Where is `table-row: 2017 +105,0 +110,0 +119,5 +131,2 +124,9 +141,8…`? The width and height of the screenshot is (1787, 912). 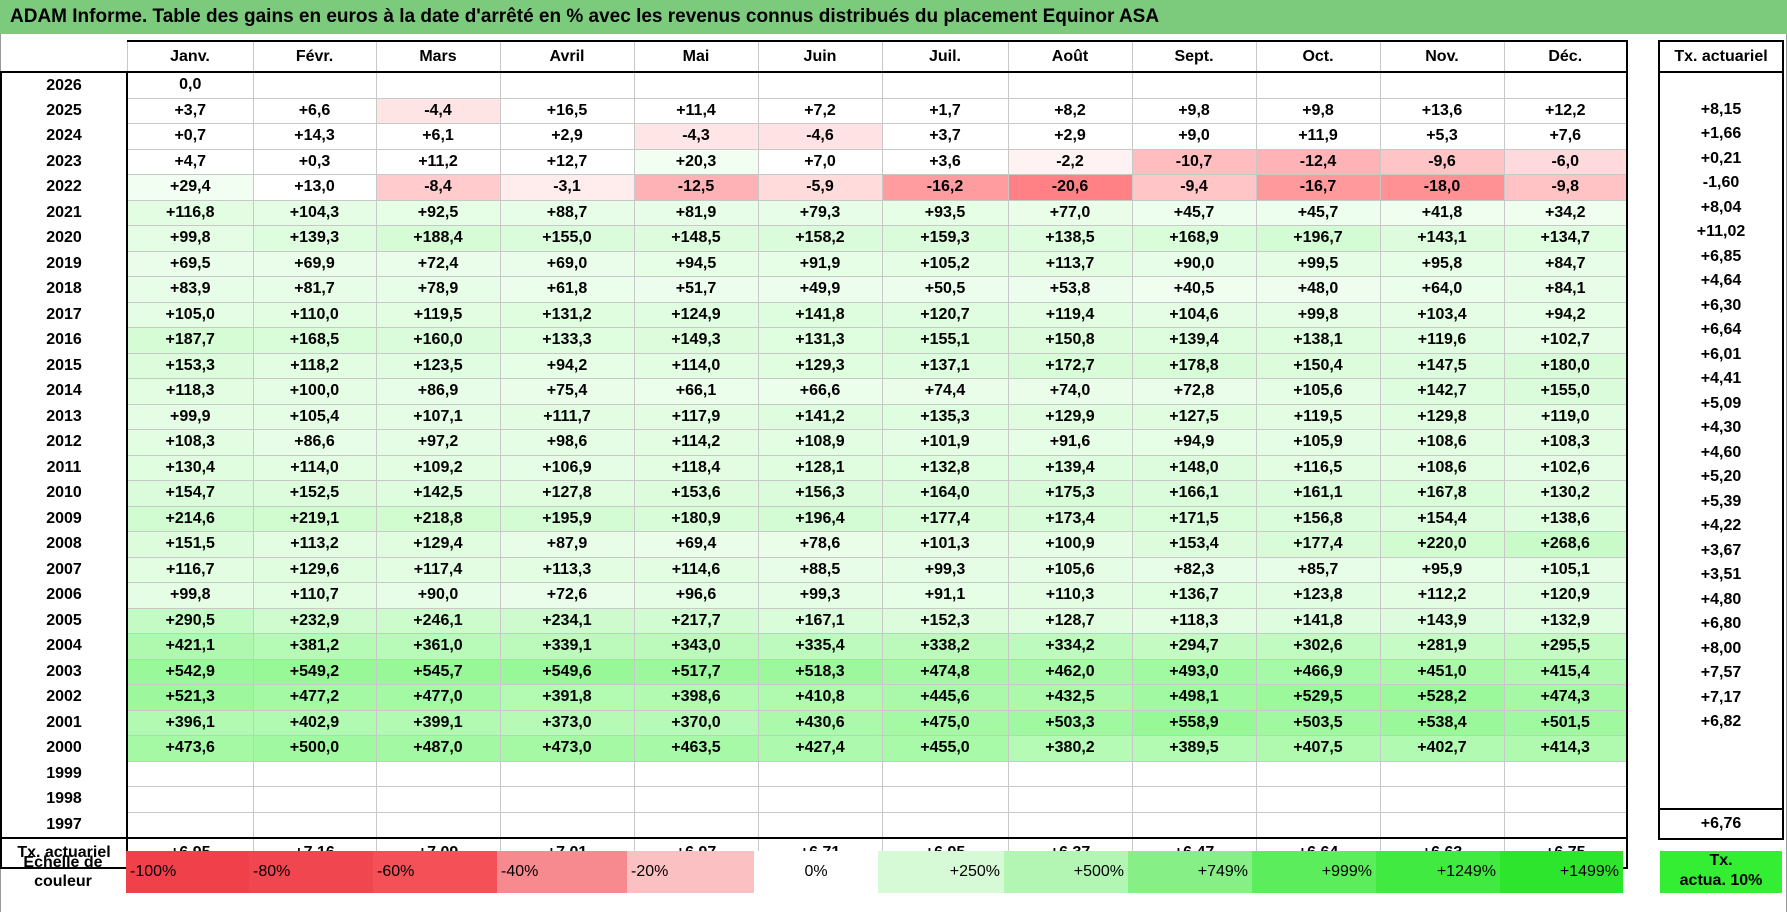
table-row: 2017 +105,0 +110,0 +119,5 +131,2 +124,9 +141,8… is located at coordinates (814, 314).